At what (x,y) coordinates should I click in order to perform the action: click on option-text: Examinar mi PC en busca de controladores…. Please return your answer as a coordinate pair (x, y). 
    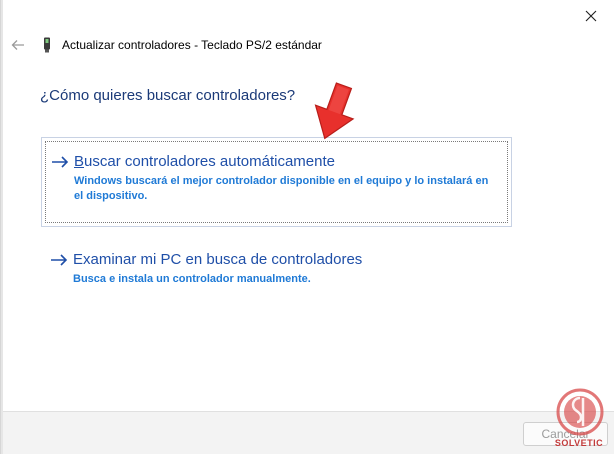
    Looking at the image, I should click on (292, 272).